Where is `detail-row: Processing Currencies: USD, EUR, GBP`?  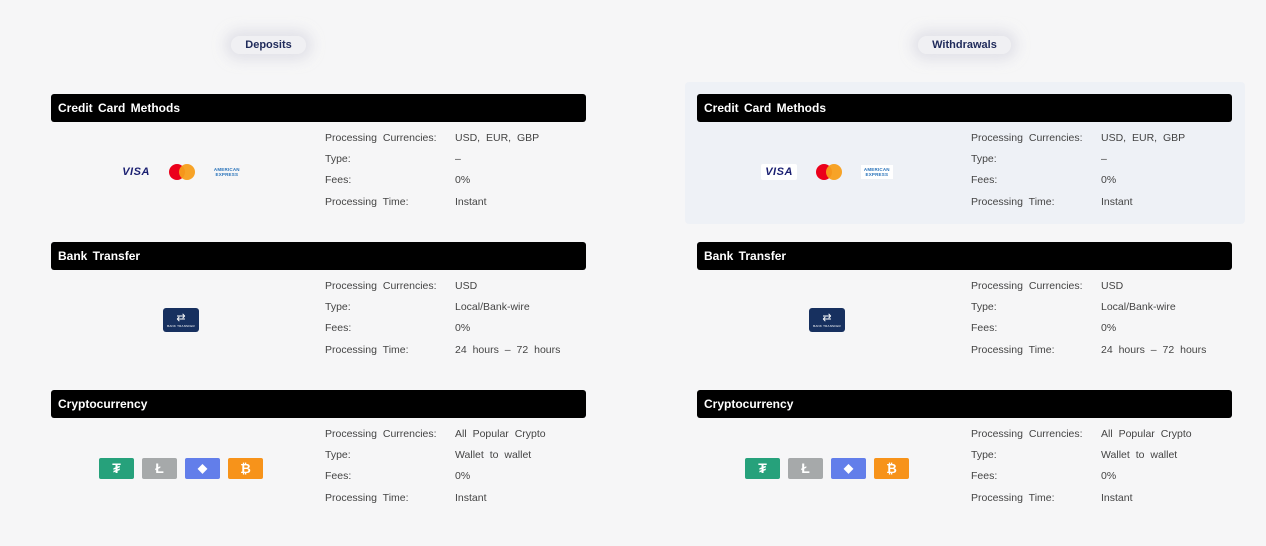 detail-row: Processing Currencies: USD, EUR, GBP is located at coordinates (432, 142).